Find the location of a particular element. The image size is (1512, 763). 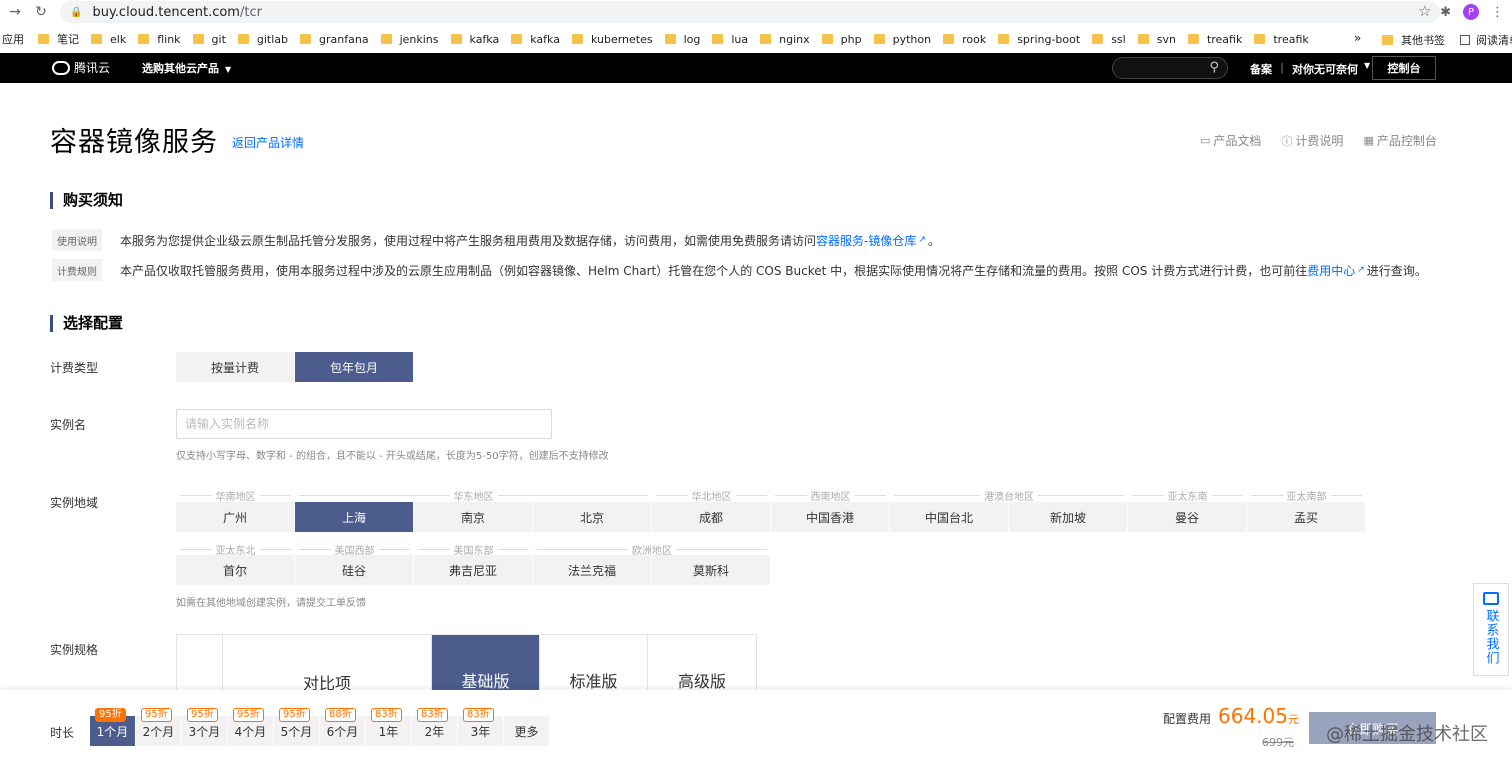

billing-doc-link: ⓘ 计费说明 is located at coordinates (1312, 140).